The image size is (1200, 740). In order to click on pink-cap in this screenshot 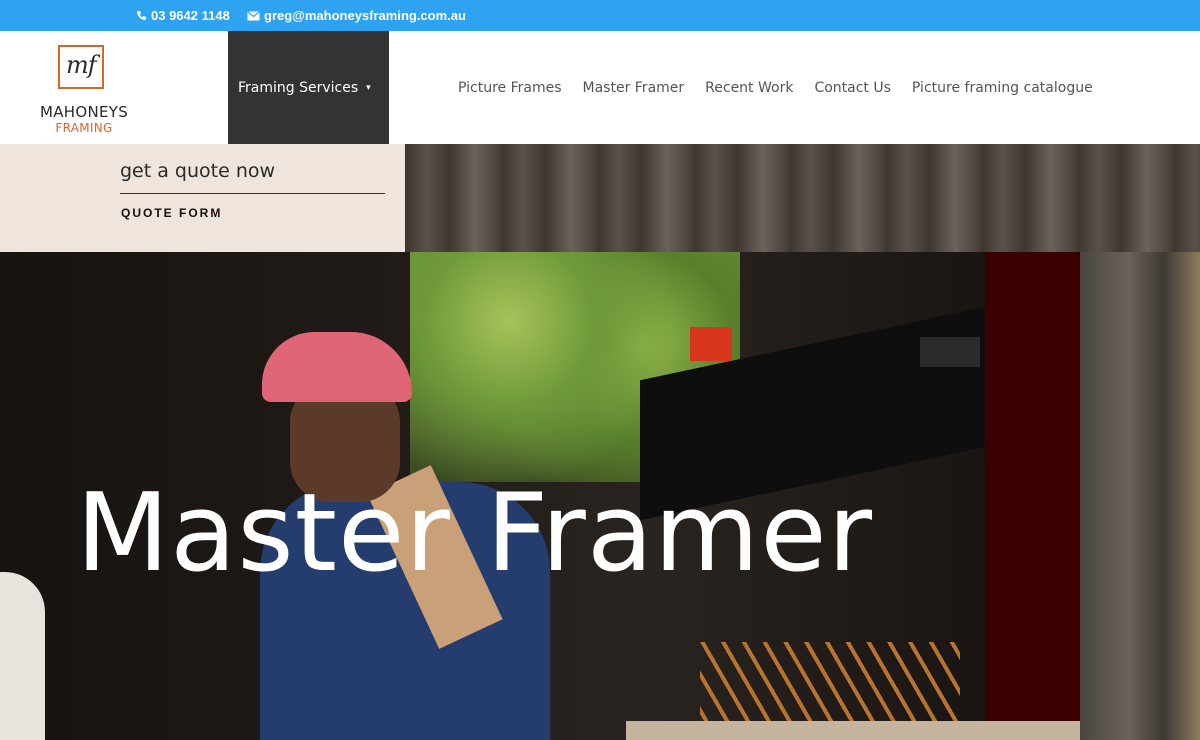, I will do `click(337, 367)`.